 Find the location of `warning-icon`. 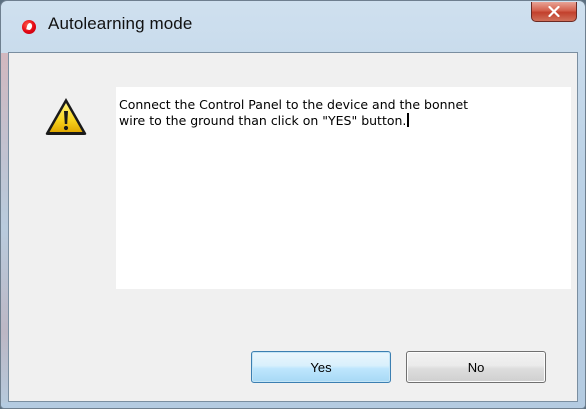

warning-icon is located at coordinates (66, 116).